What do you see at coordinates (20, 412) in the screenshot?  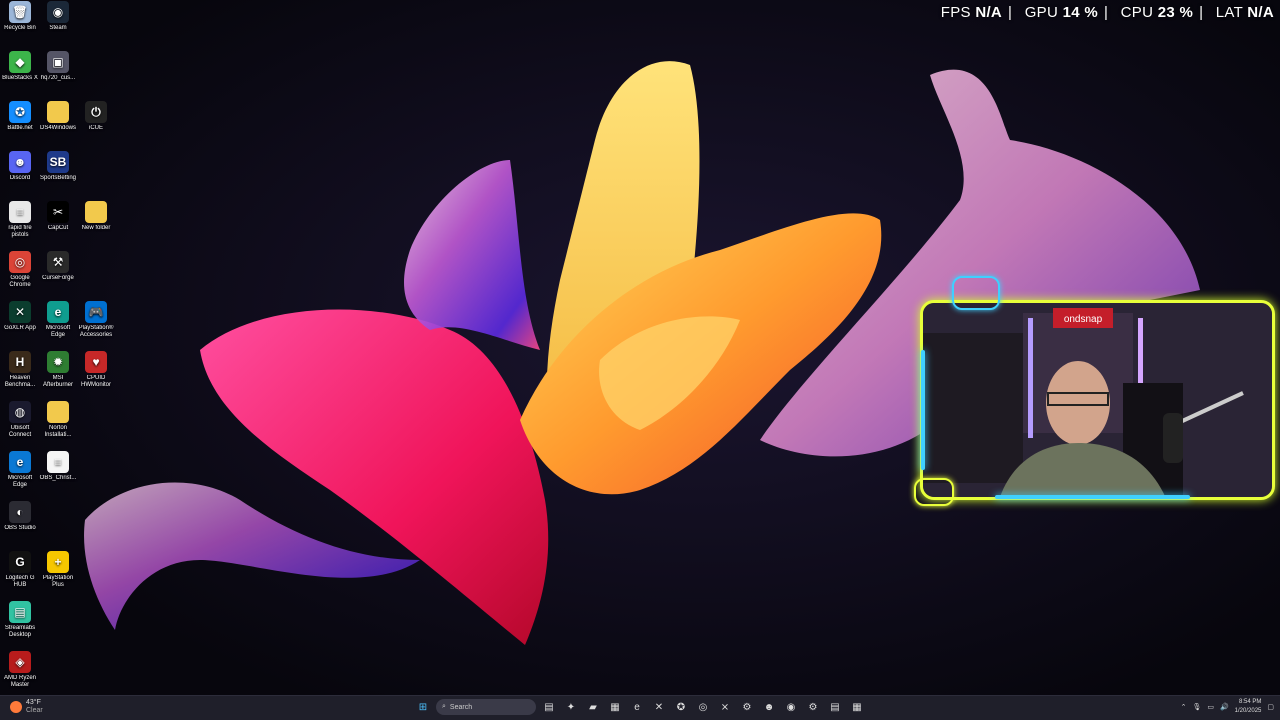 I see `ubisoft-icon: ◍` at bounding box center [20, 412].